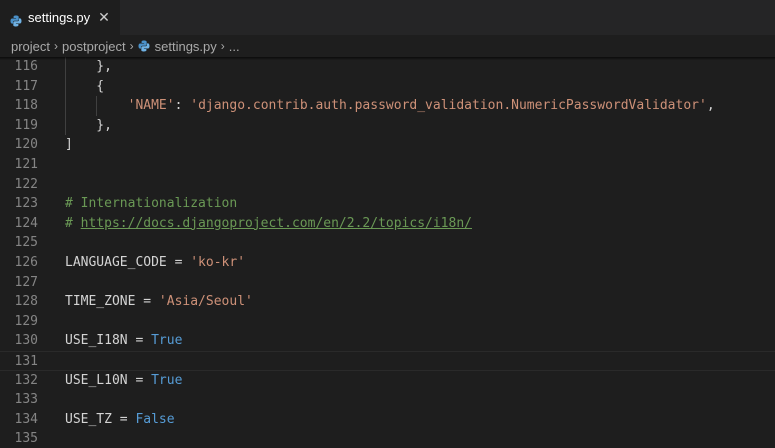 This screenshot has width=775, height=448. What do you see at coordinates (186, 46) in the screenshot?
I see `breadcrumb-item-settings-py: settings.py` at bounding box center [186, 46].